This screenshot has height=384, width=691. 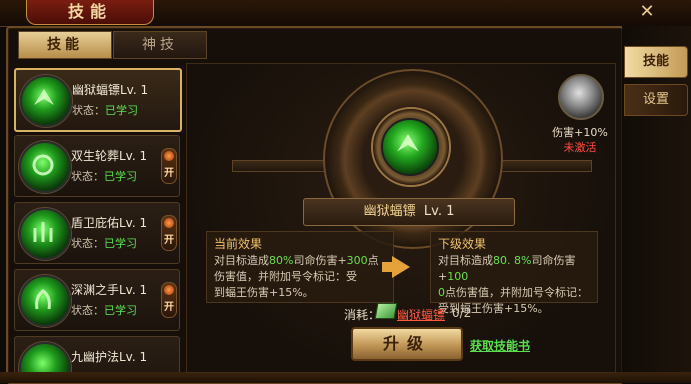 I want to click on upgrade-button: 升级, so click(x=407, y=344).